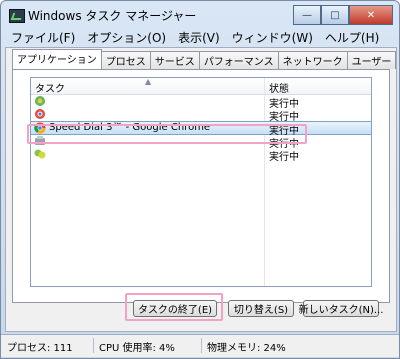  I want to click on process-count: プロセス: 111, so click(40, 348).